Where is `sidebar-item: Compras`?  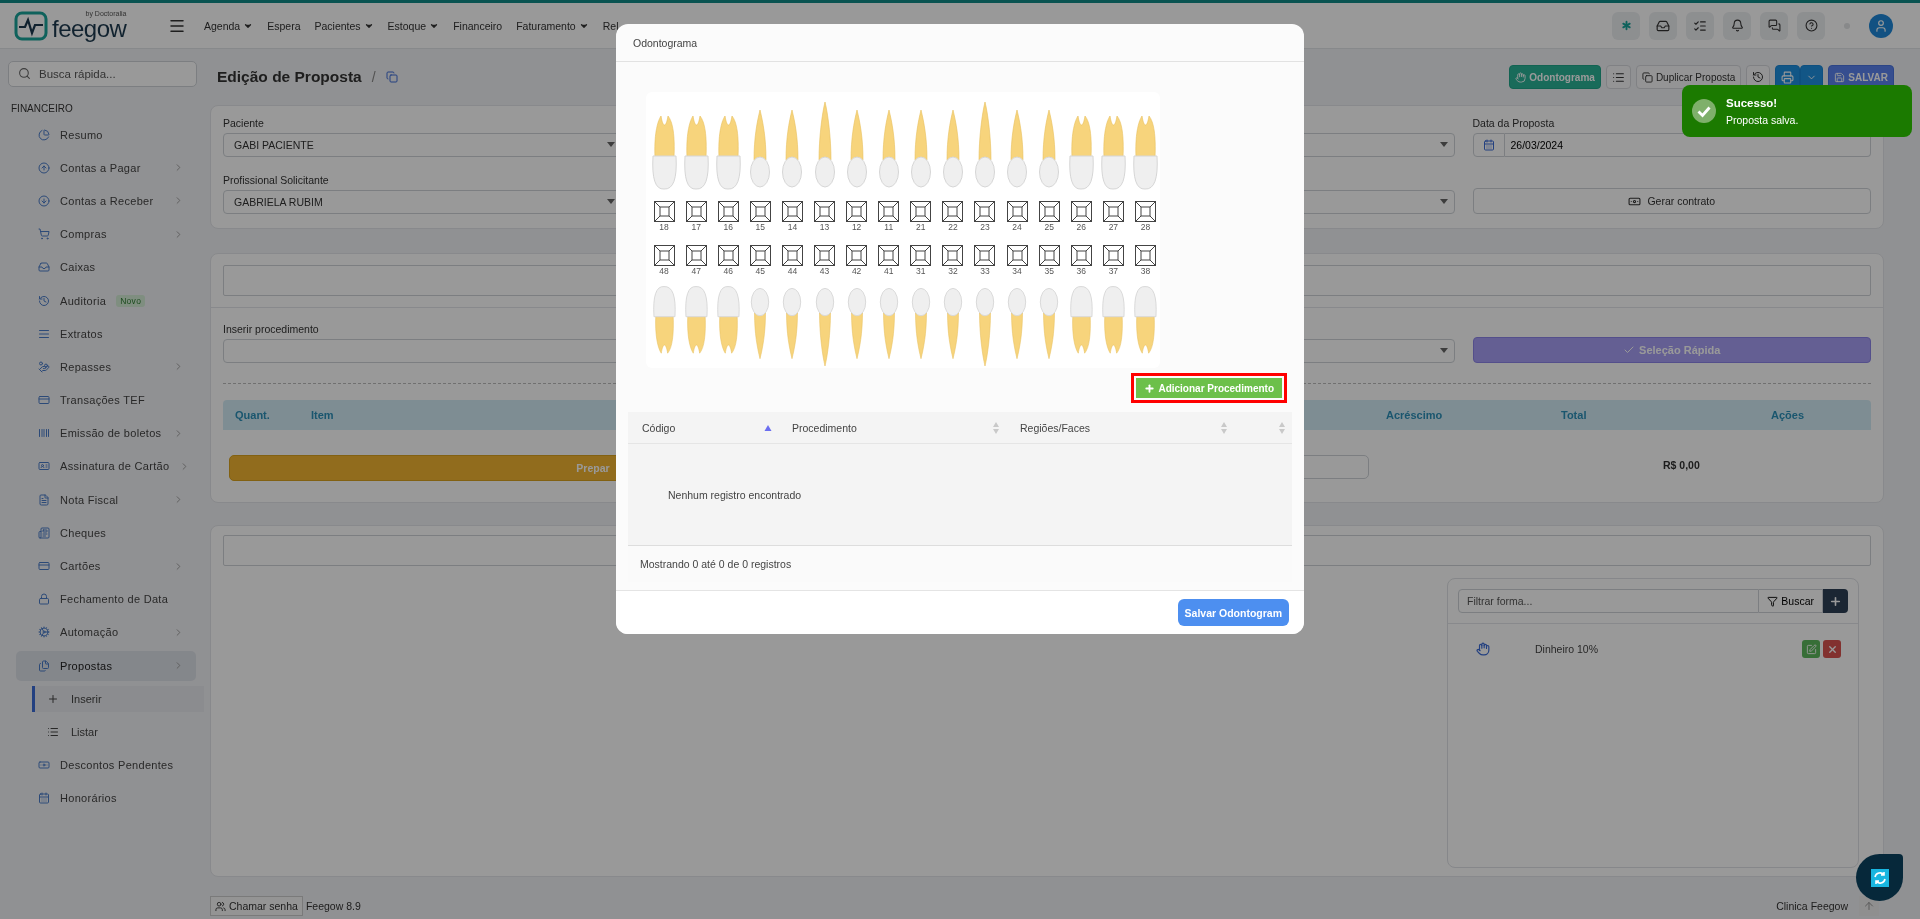
sidebar-item: Compras is located at coordinates (106, 234).